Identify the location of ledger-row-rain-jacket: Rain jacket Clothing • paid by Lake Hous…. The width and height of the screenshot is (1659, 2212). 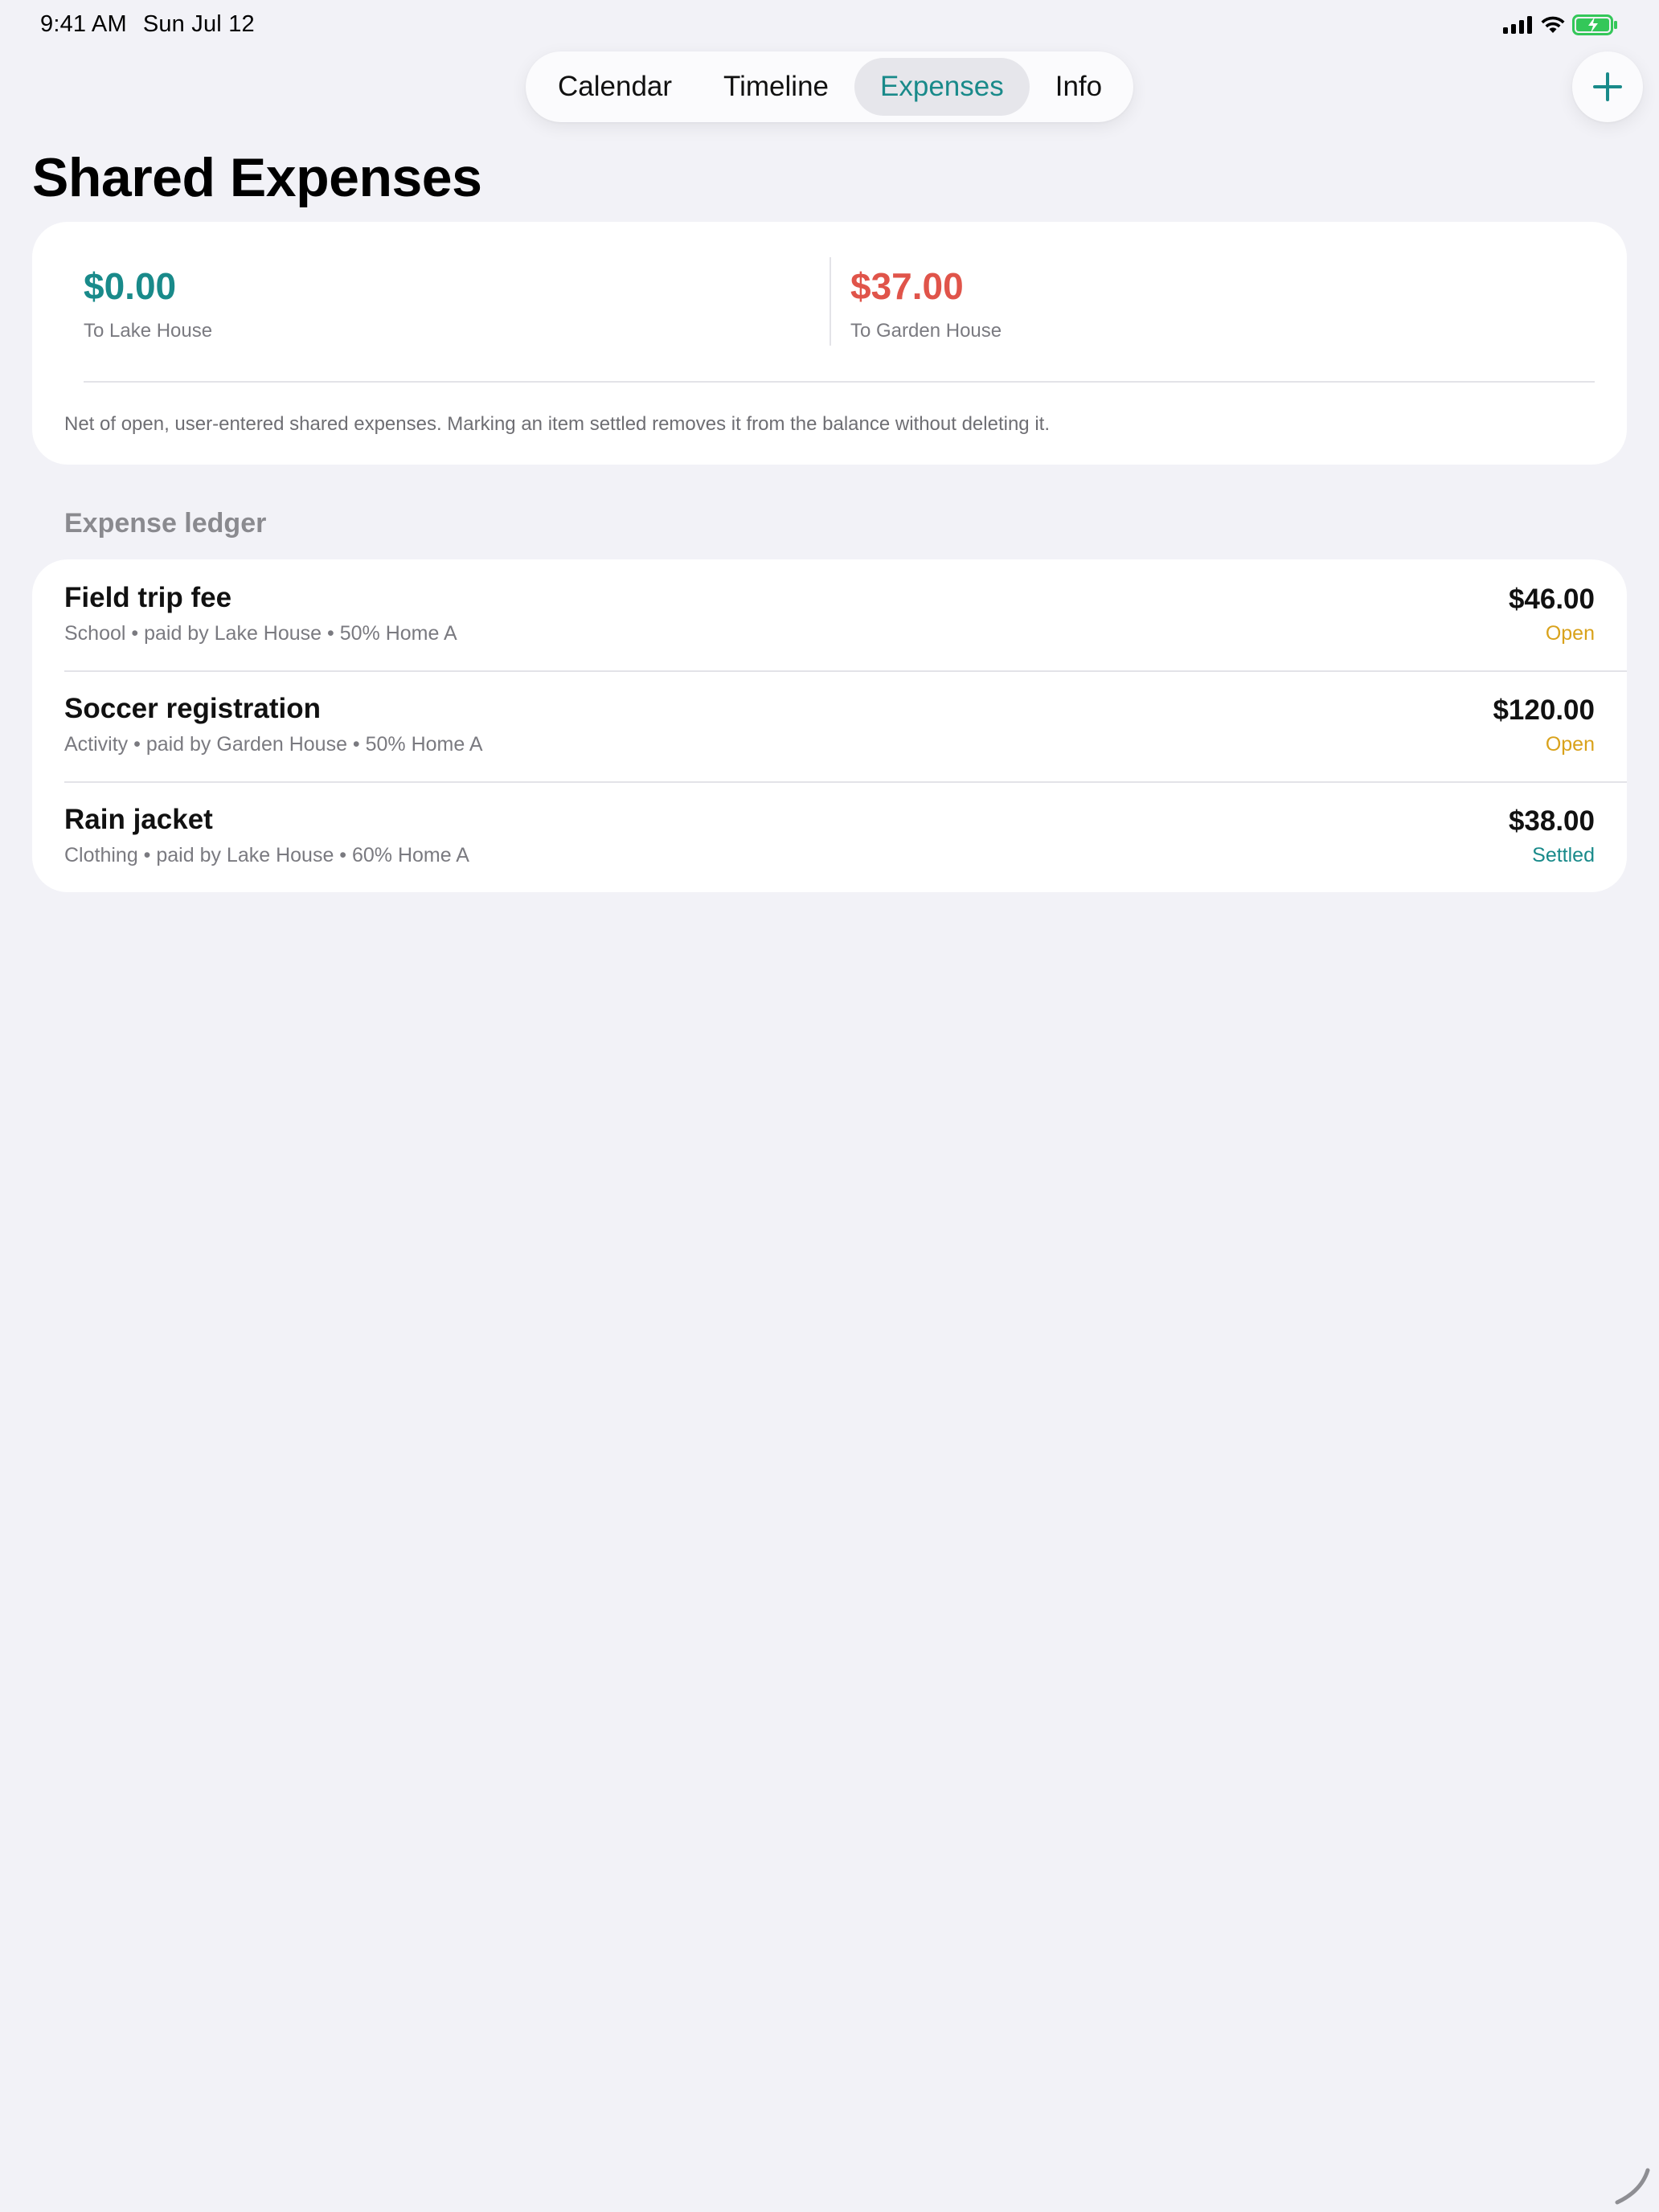
(829, 836).